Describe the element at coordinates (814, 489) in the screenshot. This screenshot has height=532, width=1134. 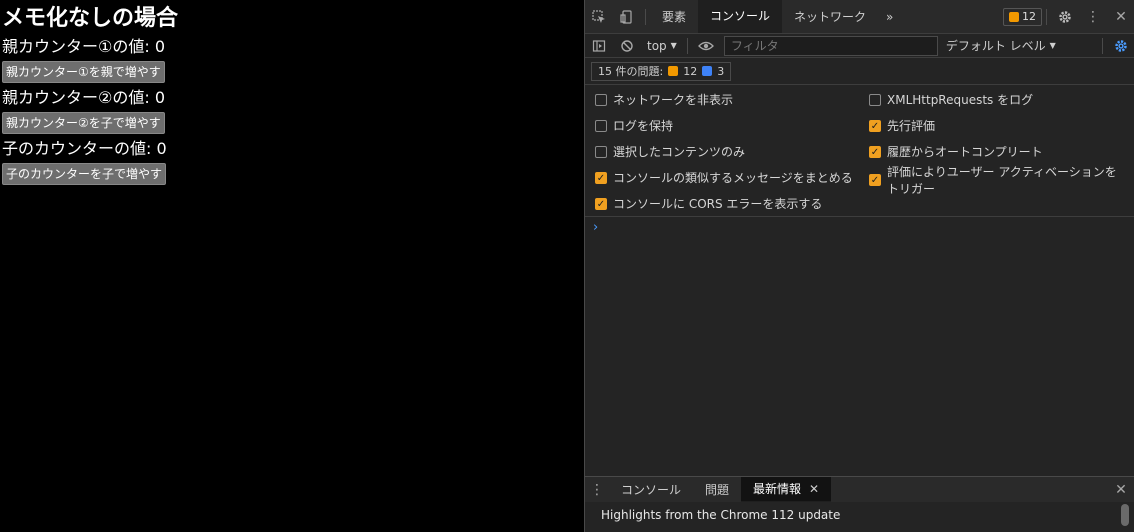
I see `close-tab-icon: ✕` at that location.